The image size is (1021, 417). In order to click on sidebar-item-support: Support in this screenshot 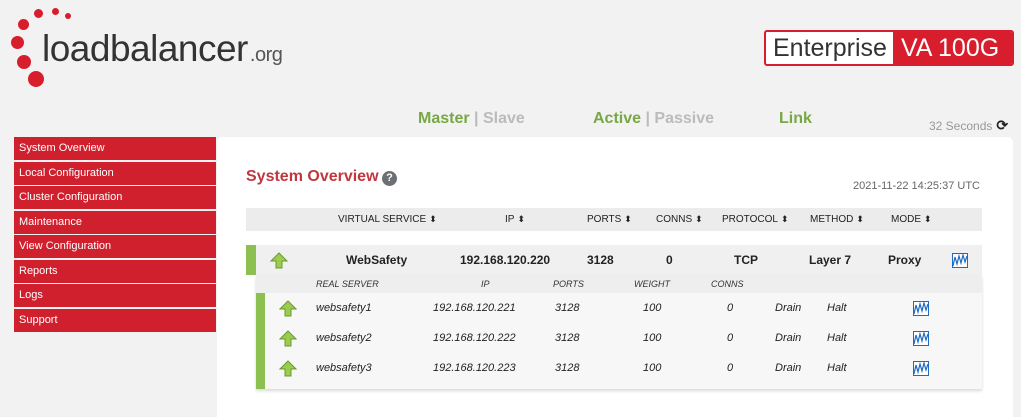, I will do `click(115, 320)`.